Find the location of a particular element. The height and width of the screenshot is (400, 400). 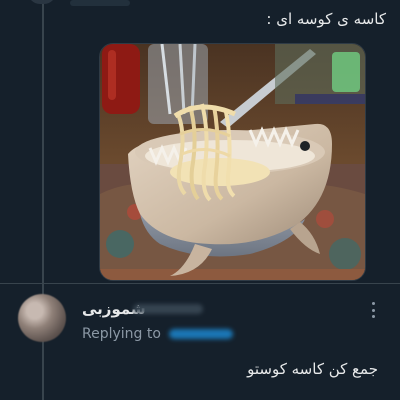

replying-to: Replying to is located at coordinates (158, 334).